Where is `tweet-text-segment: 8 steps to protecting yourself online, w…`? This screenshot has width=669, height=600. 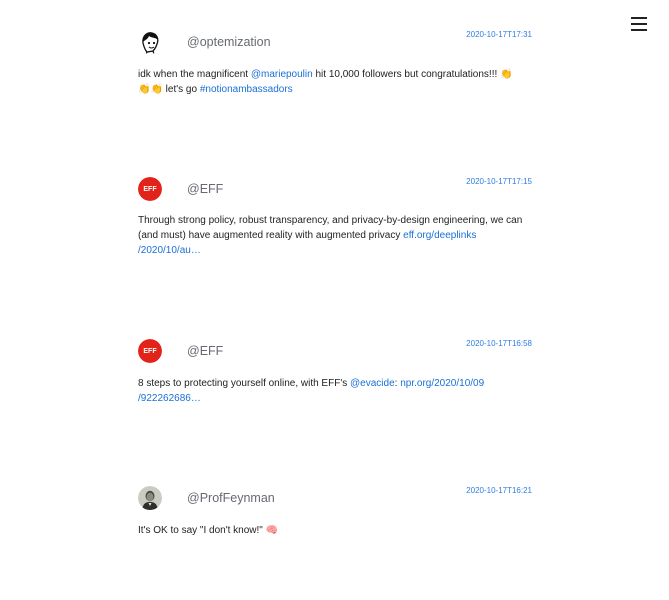 tweet-text-segment: 8 steps to protecting yourself online, w… is located at coordinates (244, 383).